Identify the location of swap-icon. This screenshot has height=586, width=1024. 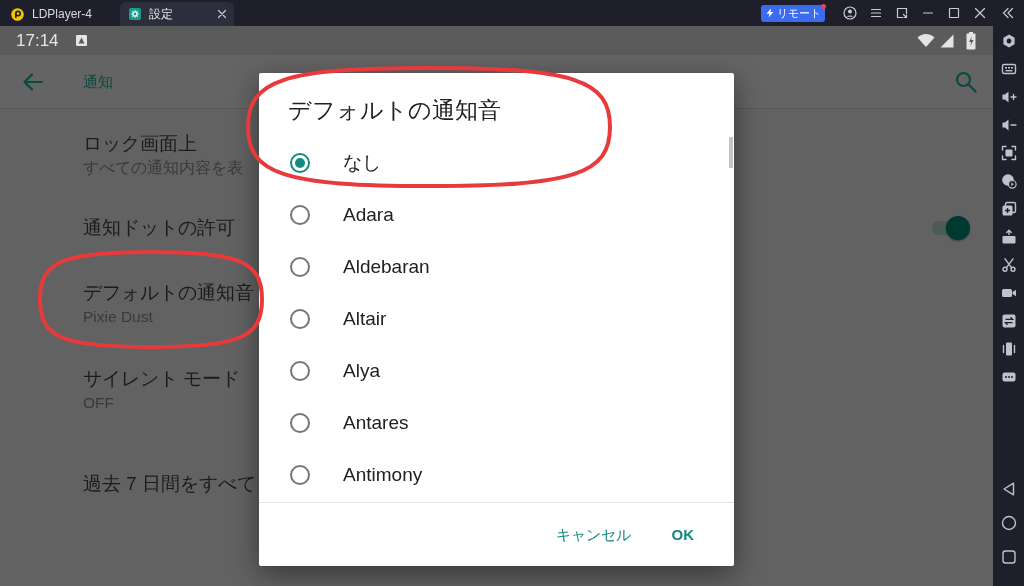
(1008, 321).